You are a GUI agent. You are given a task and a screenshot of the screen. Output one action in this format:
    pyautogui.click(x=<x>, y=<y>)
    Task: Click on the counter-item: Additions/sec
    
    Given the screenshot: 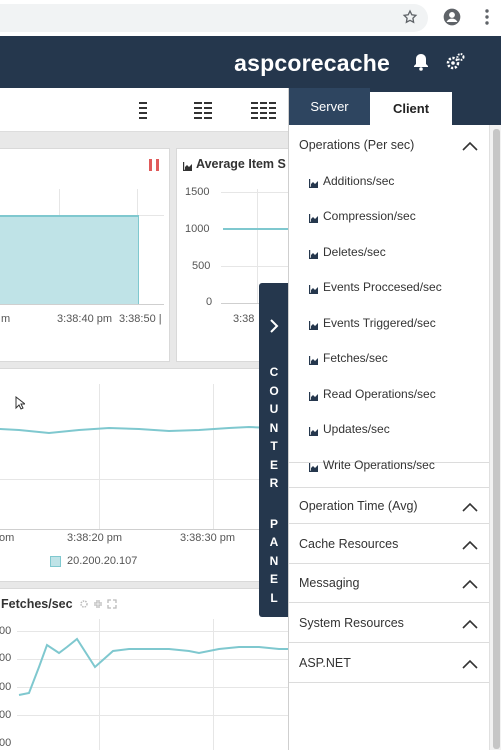 What is the action you would take?
    pyautogui.click(x=351, y=181)
    